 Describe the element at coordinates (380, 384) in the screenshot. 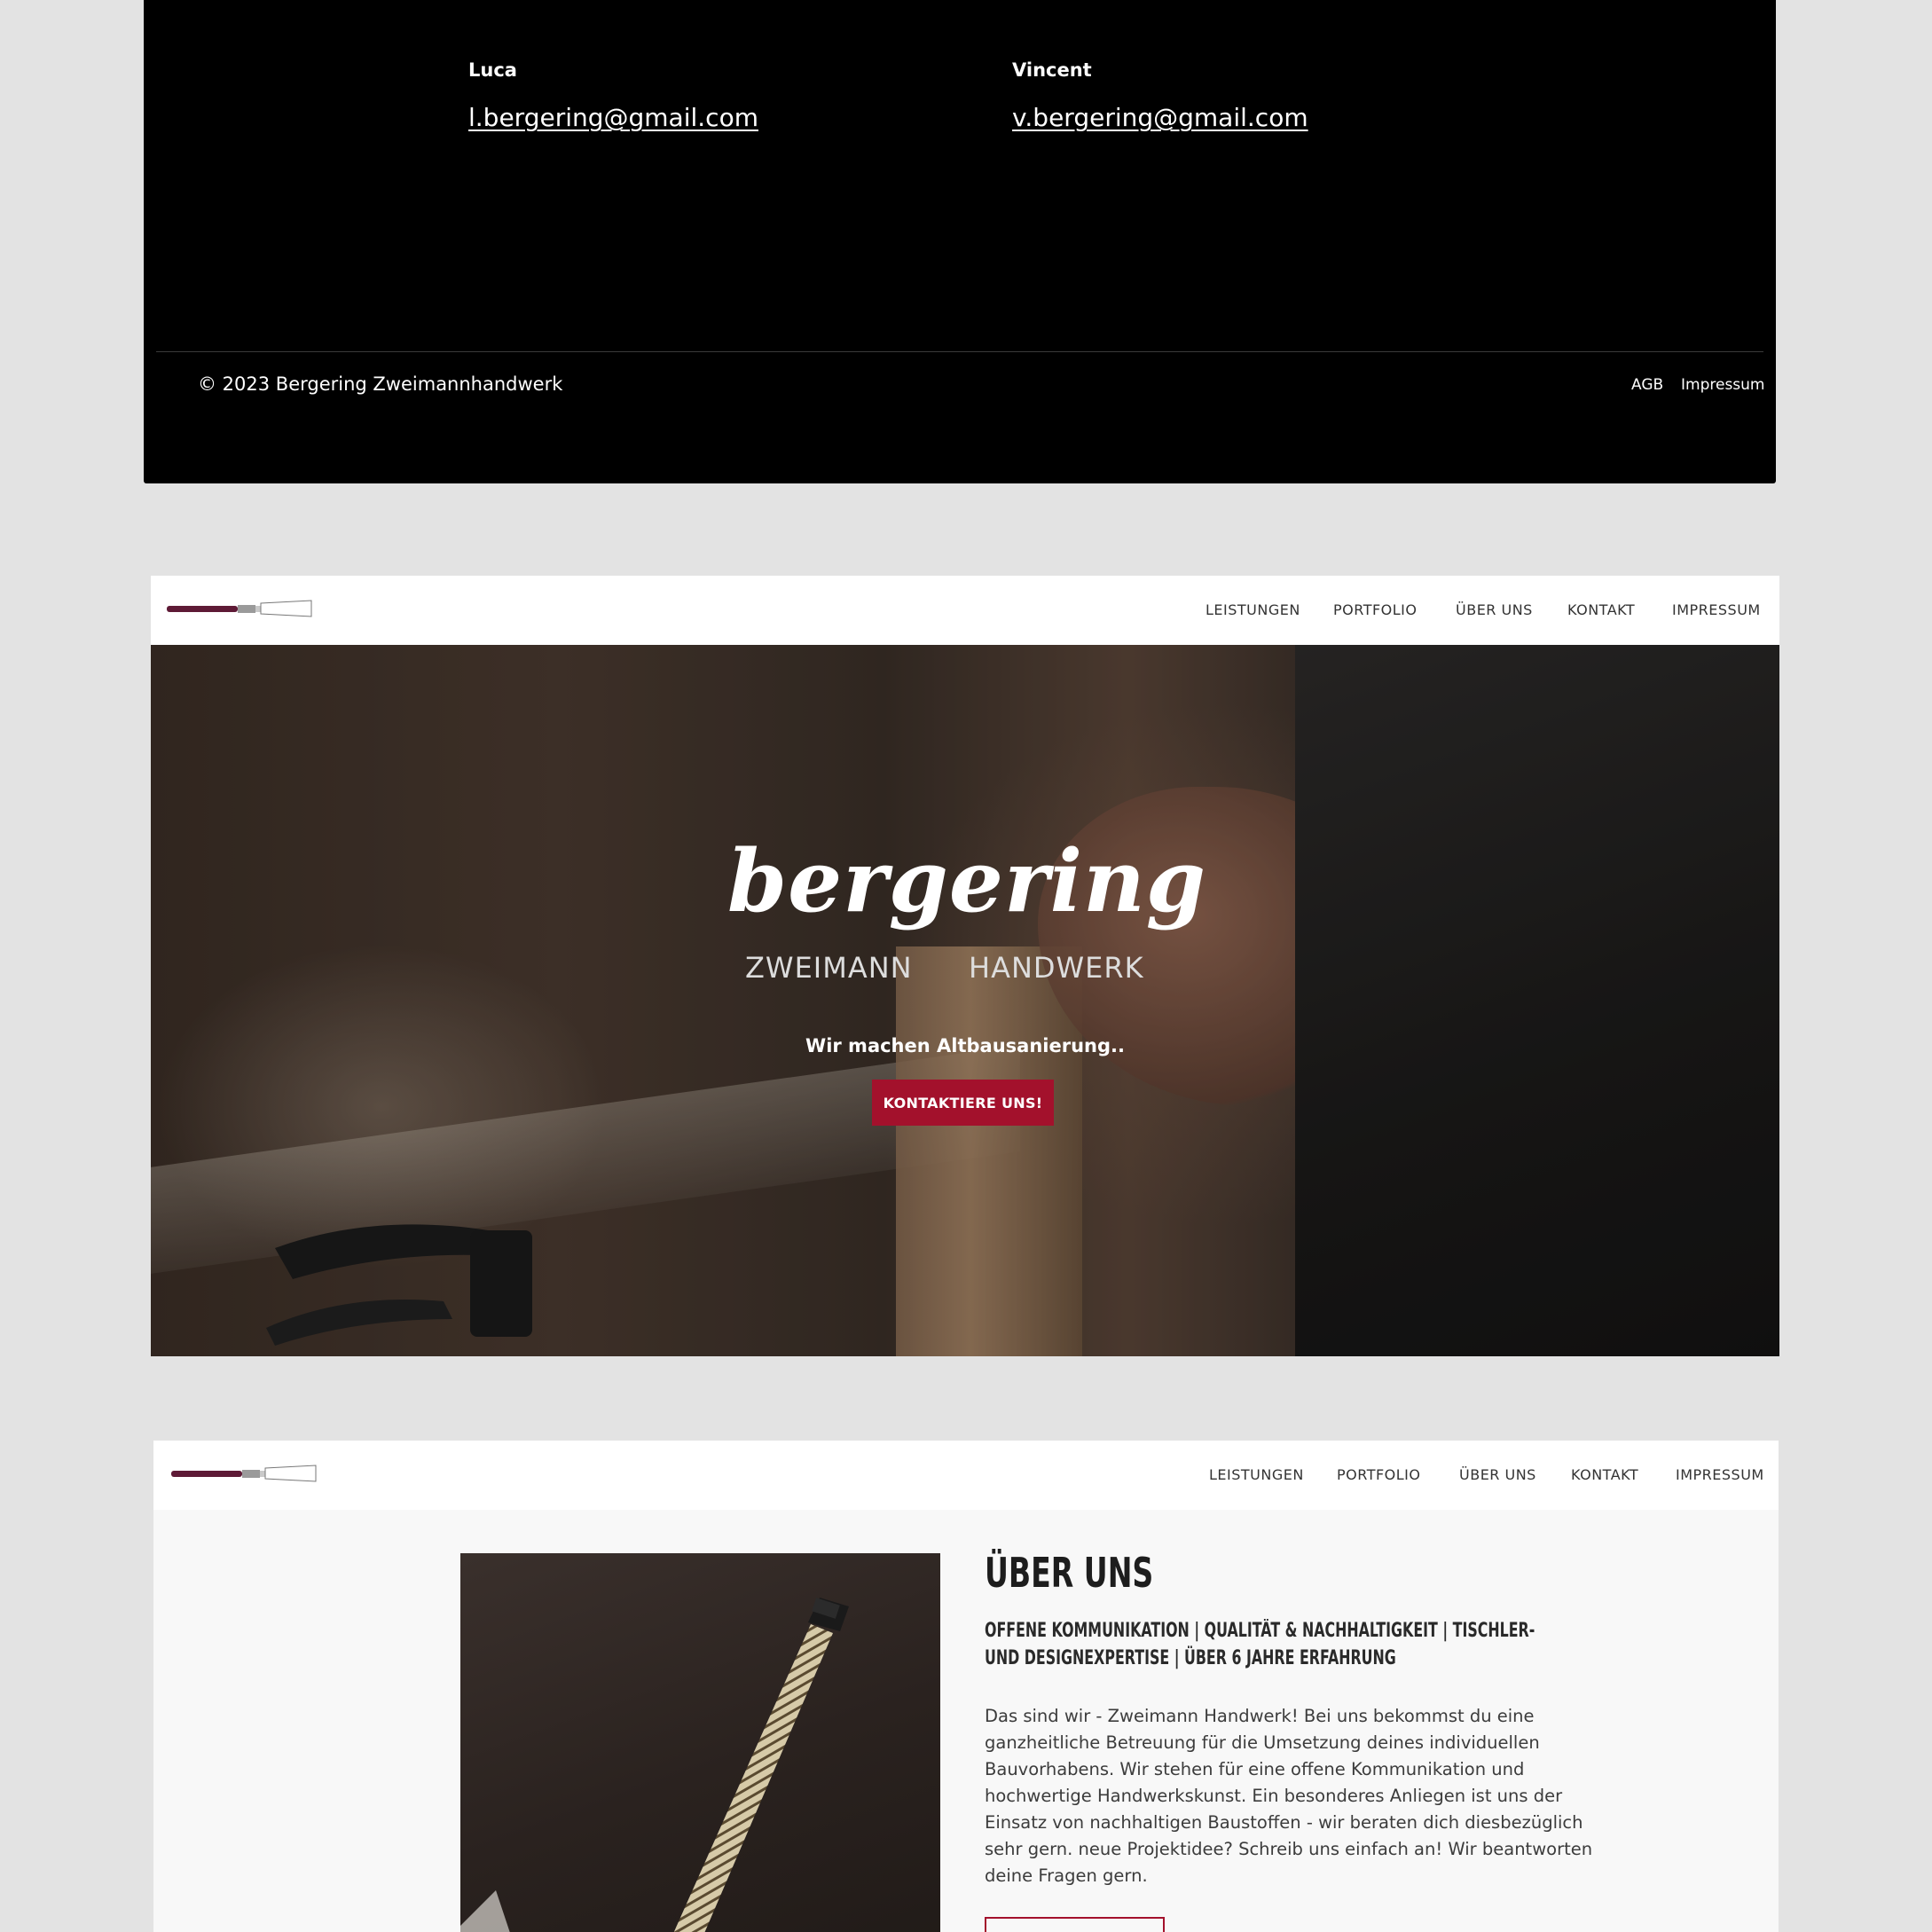

I see `copyright-text: © 2023 Bergering Zweimannhandwerk` at that location.